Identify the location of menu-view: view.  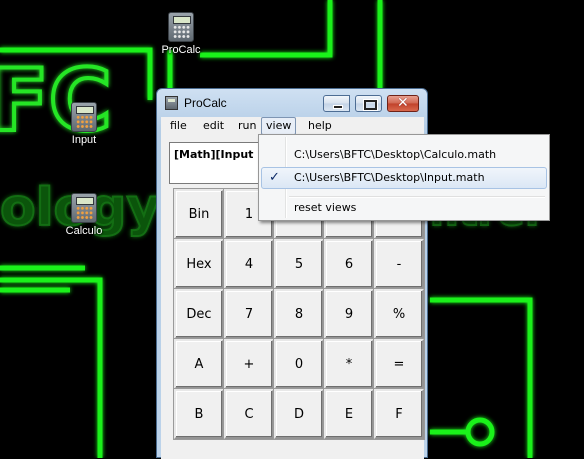
(279, 126).